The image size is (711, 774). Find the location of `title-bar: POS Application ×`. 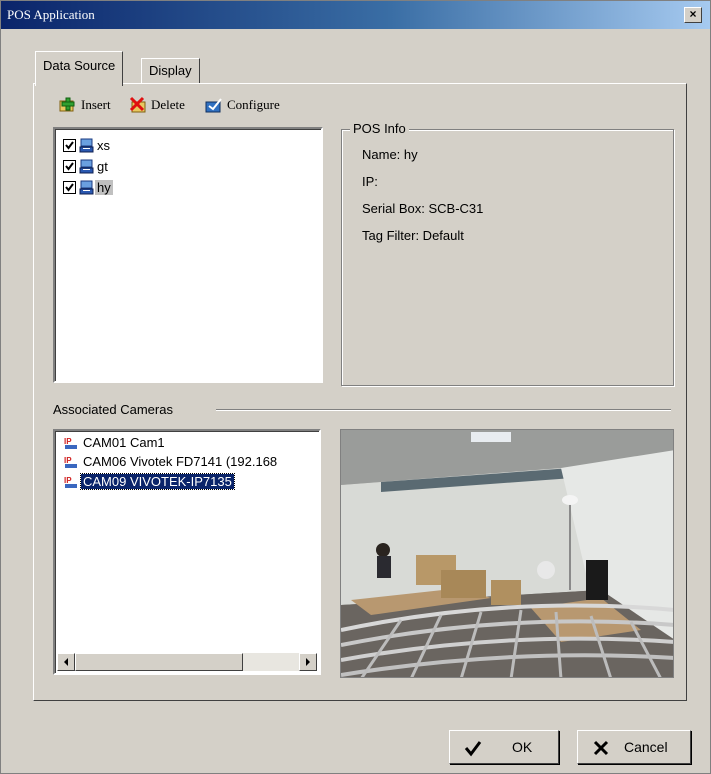

title-bar: POS Application × is located at coordinates (355, 15).